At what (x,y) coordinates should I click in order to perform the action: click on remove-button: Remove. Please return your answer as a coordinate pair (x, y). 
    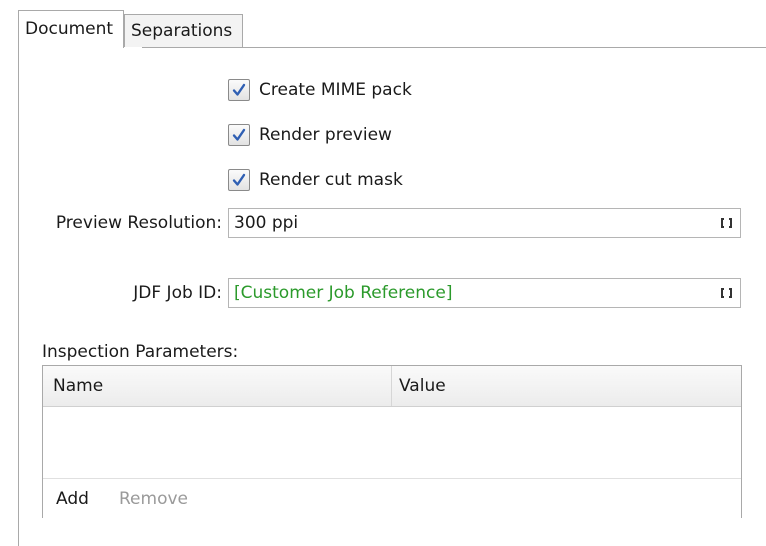
    Looking at the image, I should click on (153, 499).